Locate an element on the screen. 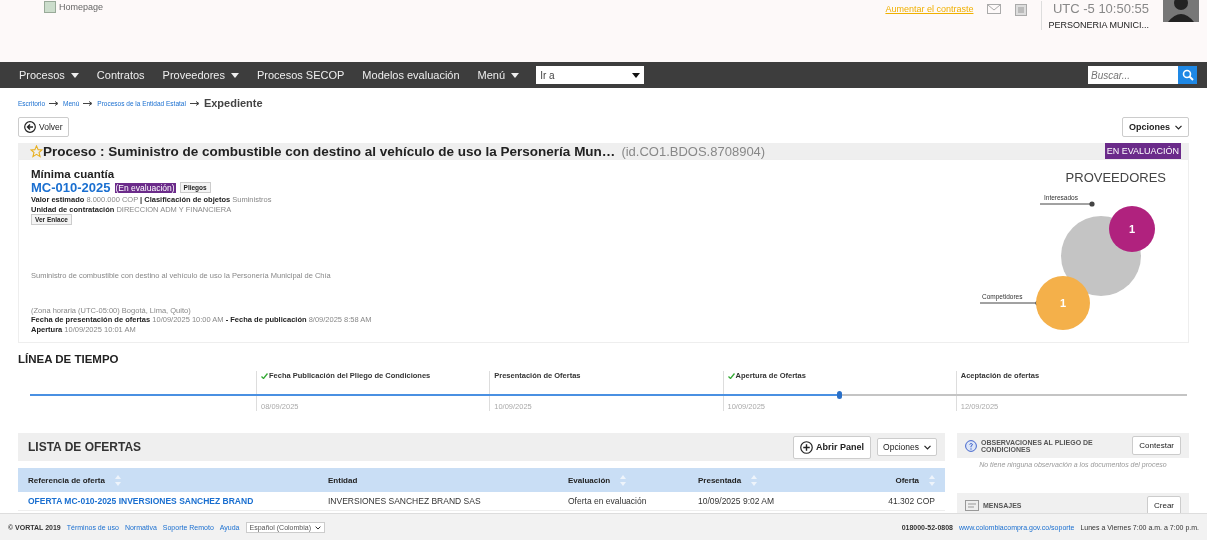 The image size is (1207, 540). column-header: Presentada is located at coordinates (773, 480).